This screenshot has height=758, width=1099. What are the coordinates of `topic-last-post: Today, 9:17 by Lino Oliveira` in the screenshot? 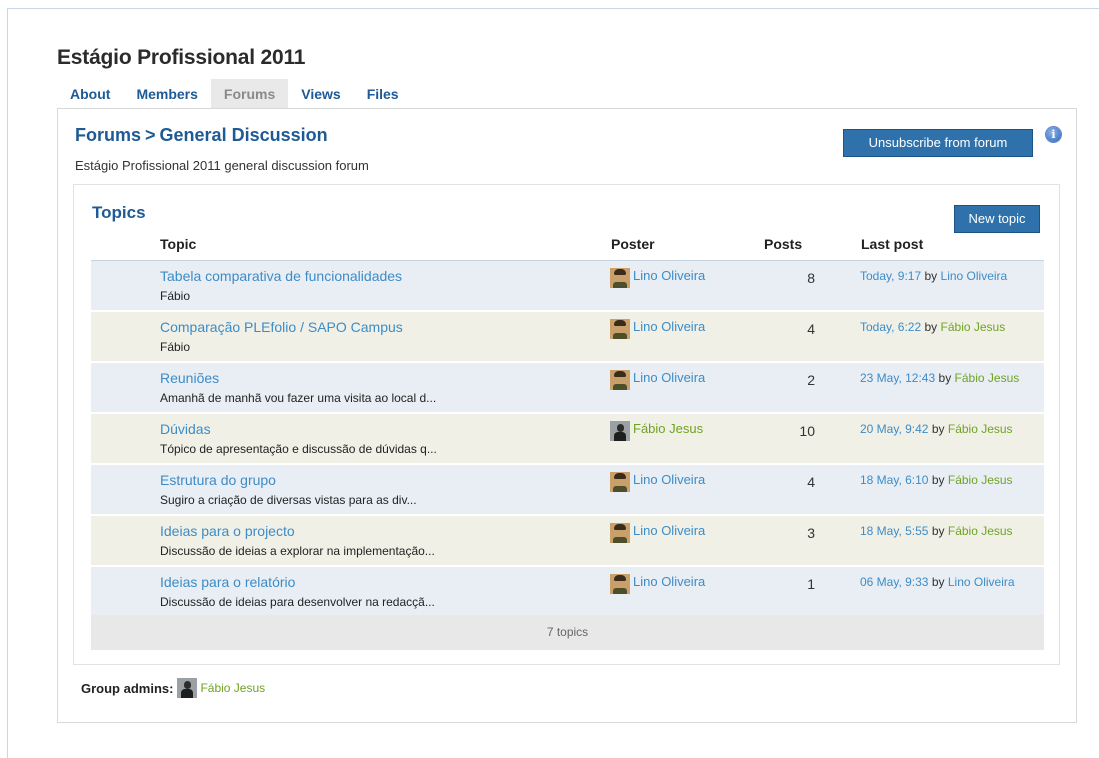 It's located at (948, 276).